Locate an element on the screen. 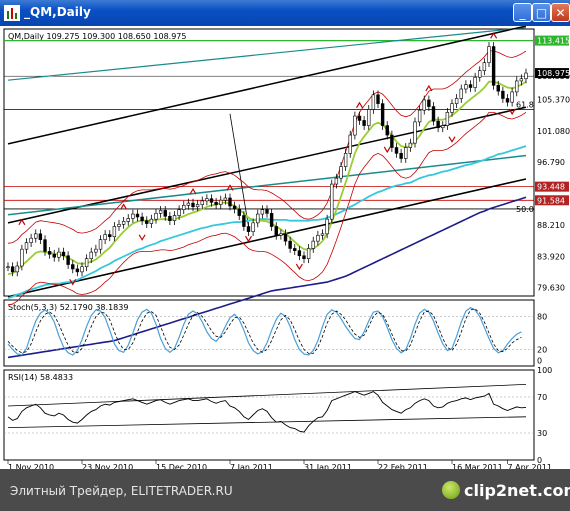 The height and width of the screenshot is (511, 570). maximize-button: □ is located at coordinates (541, 12).